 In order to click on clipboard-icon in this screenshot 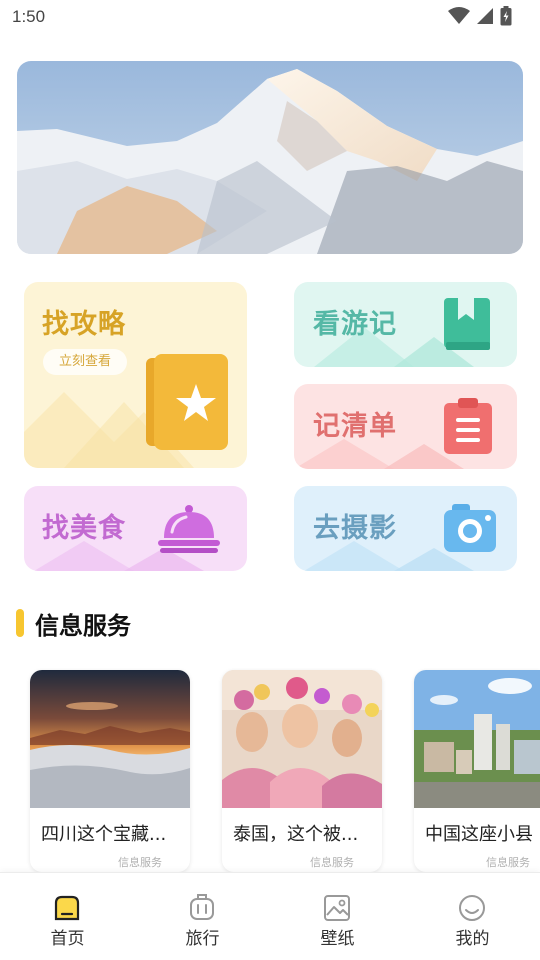, I will do `click(468, 426)`.